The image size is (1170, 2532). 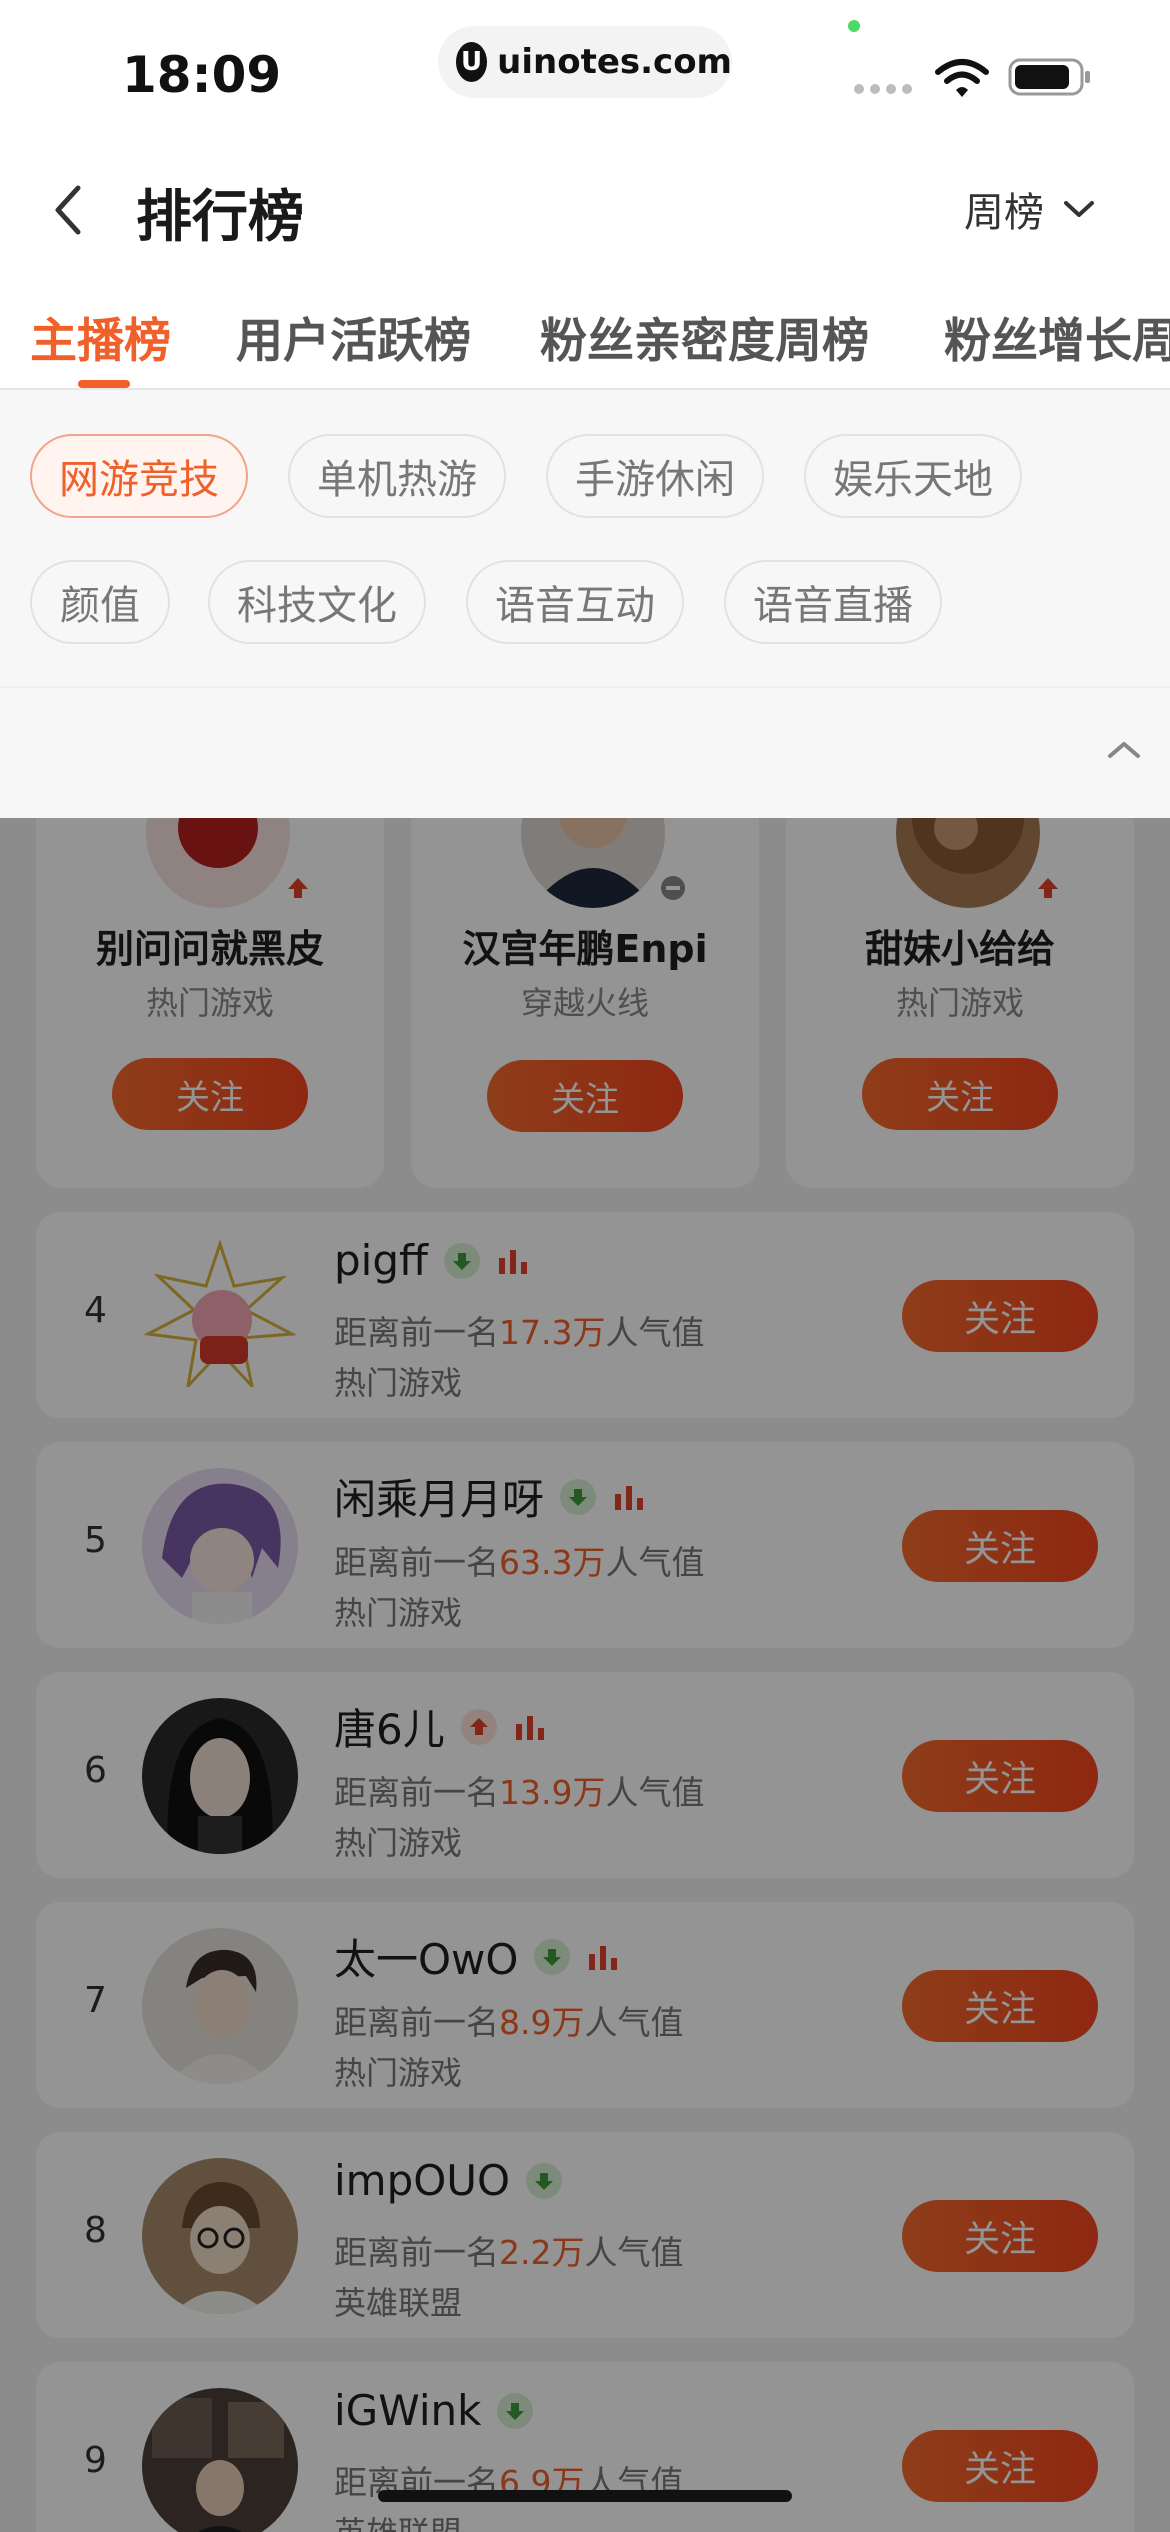 I want to click on period-label: 周榜, so click(x=1004, y=213).